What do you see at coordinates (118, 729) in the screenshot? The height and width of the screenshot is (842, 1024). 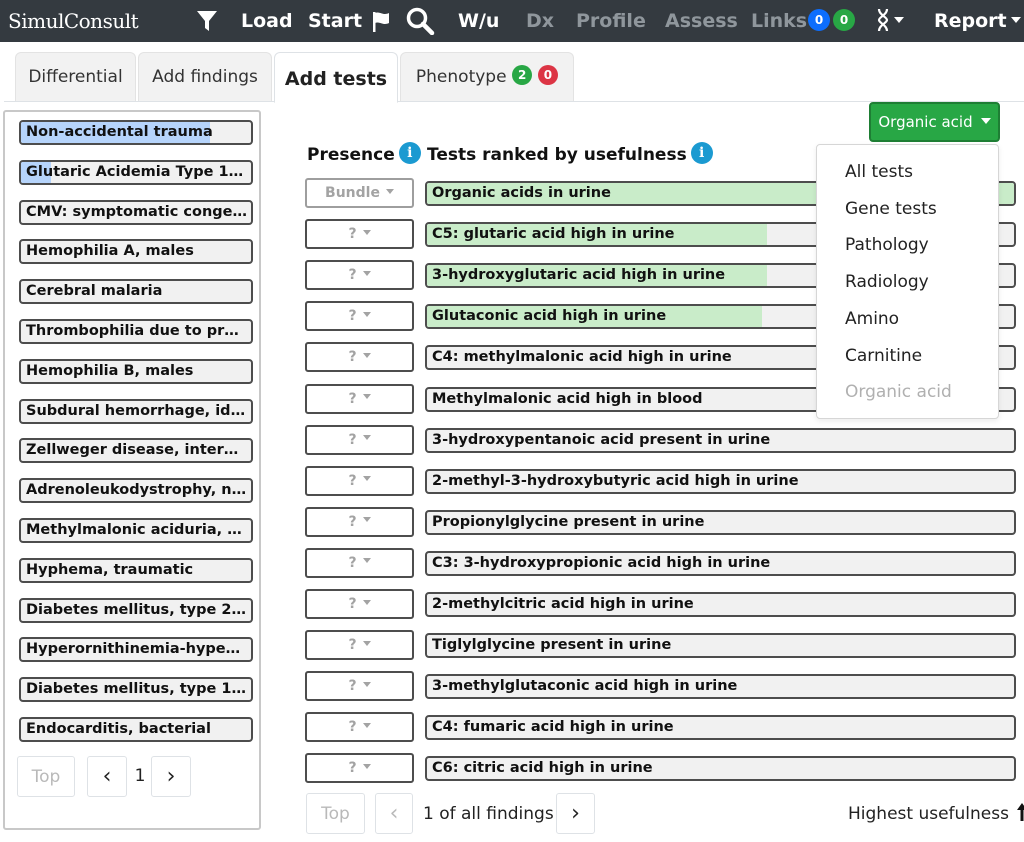 I see `differential-item-label: Endocarditis, bacterial` at bounding box center [118, 729].